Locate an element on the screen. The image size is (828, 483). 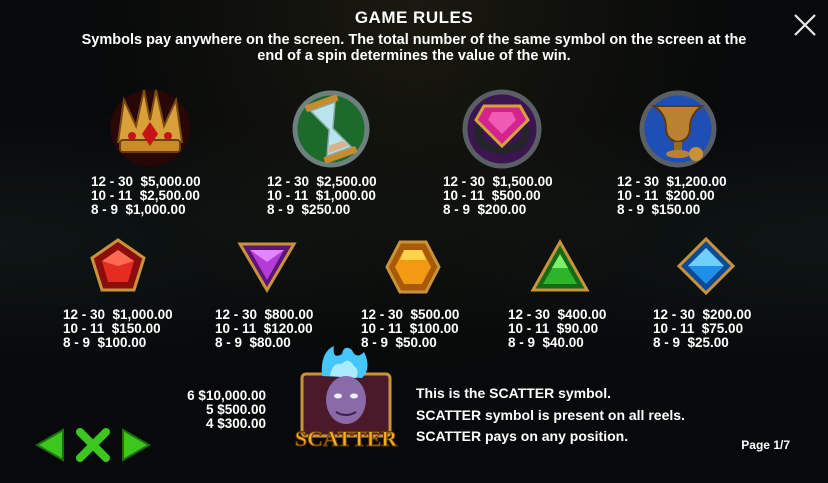
blue-diamond-gem-icon is located at coordinates (706, 266).